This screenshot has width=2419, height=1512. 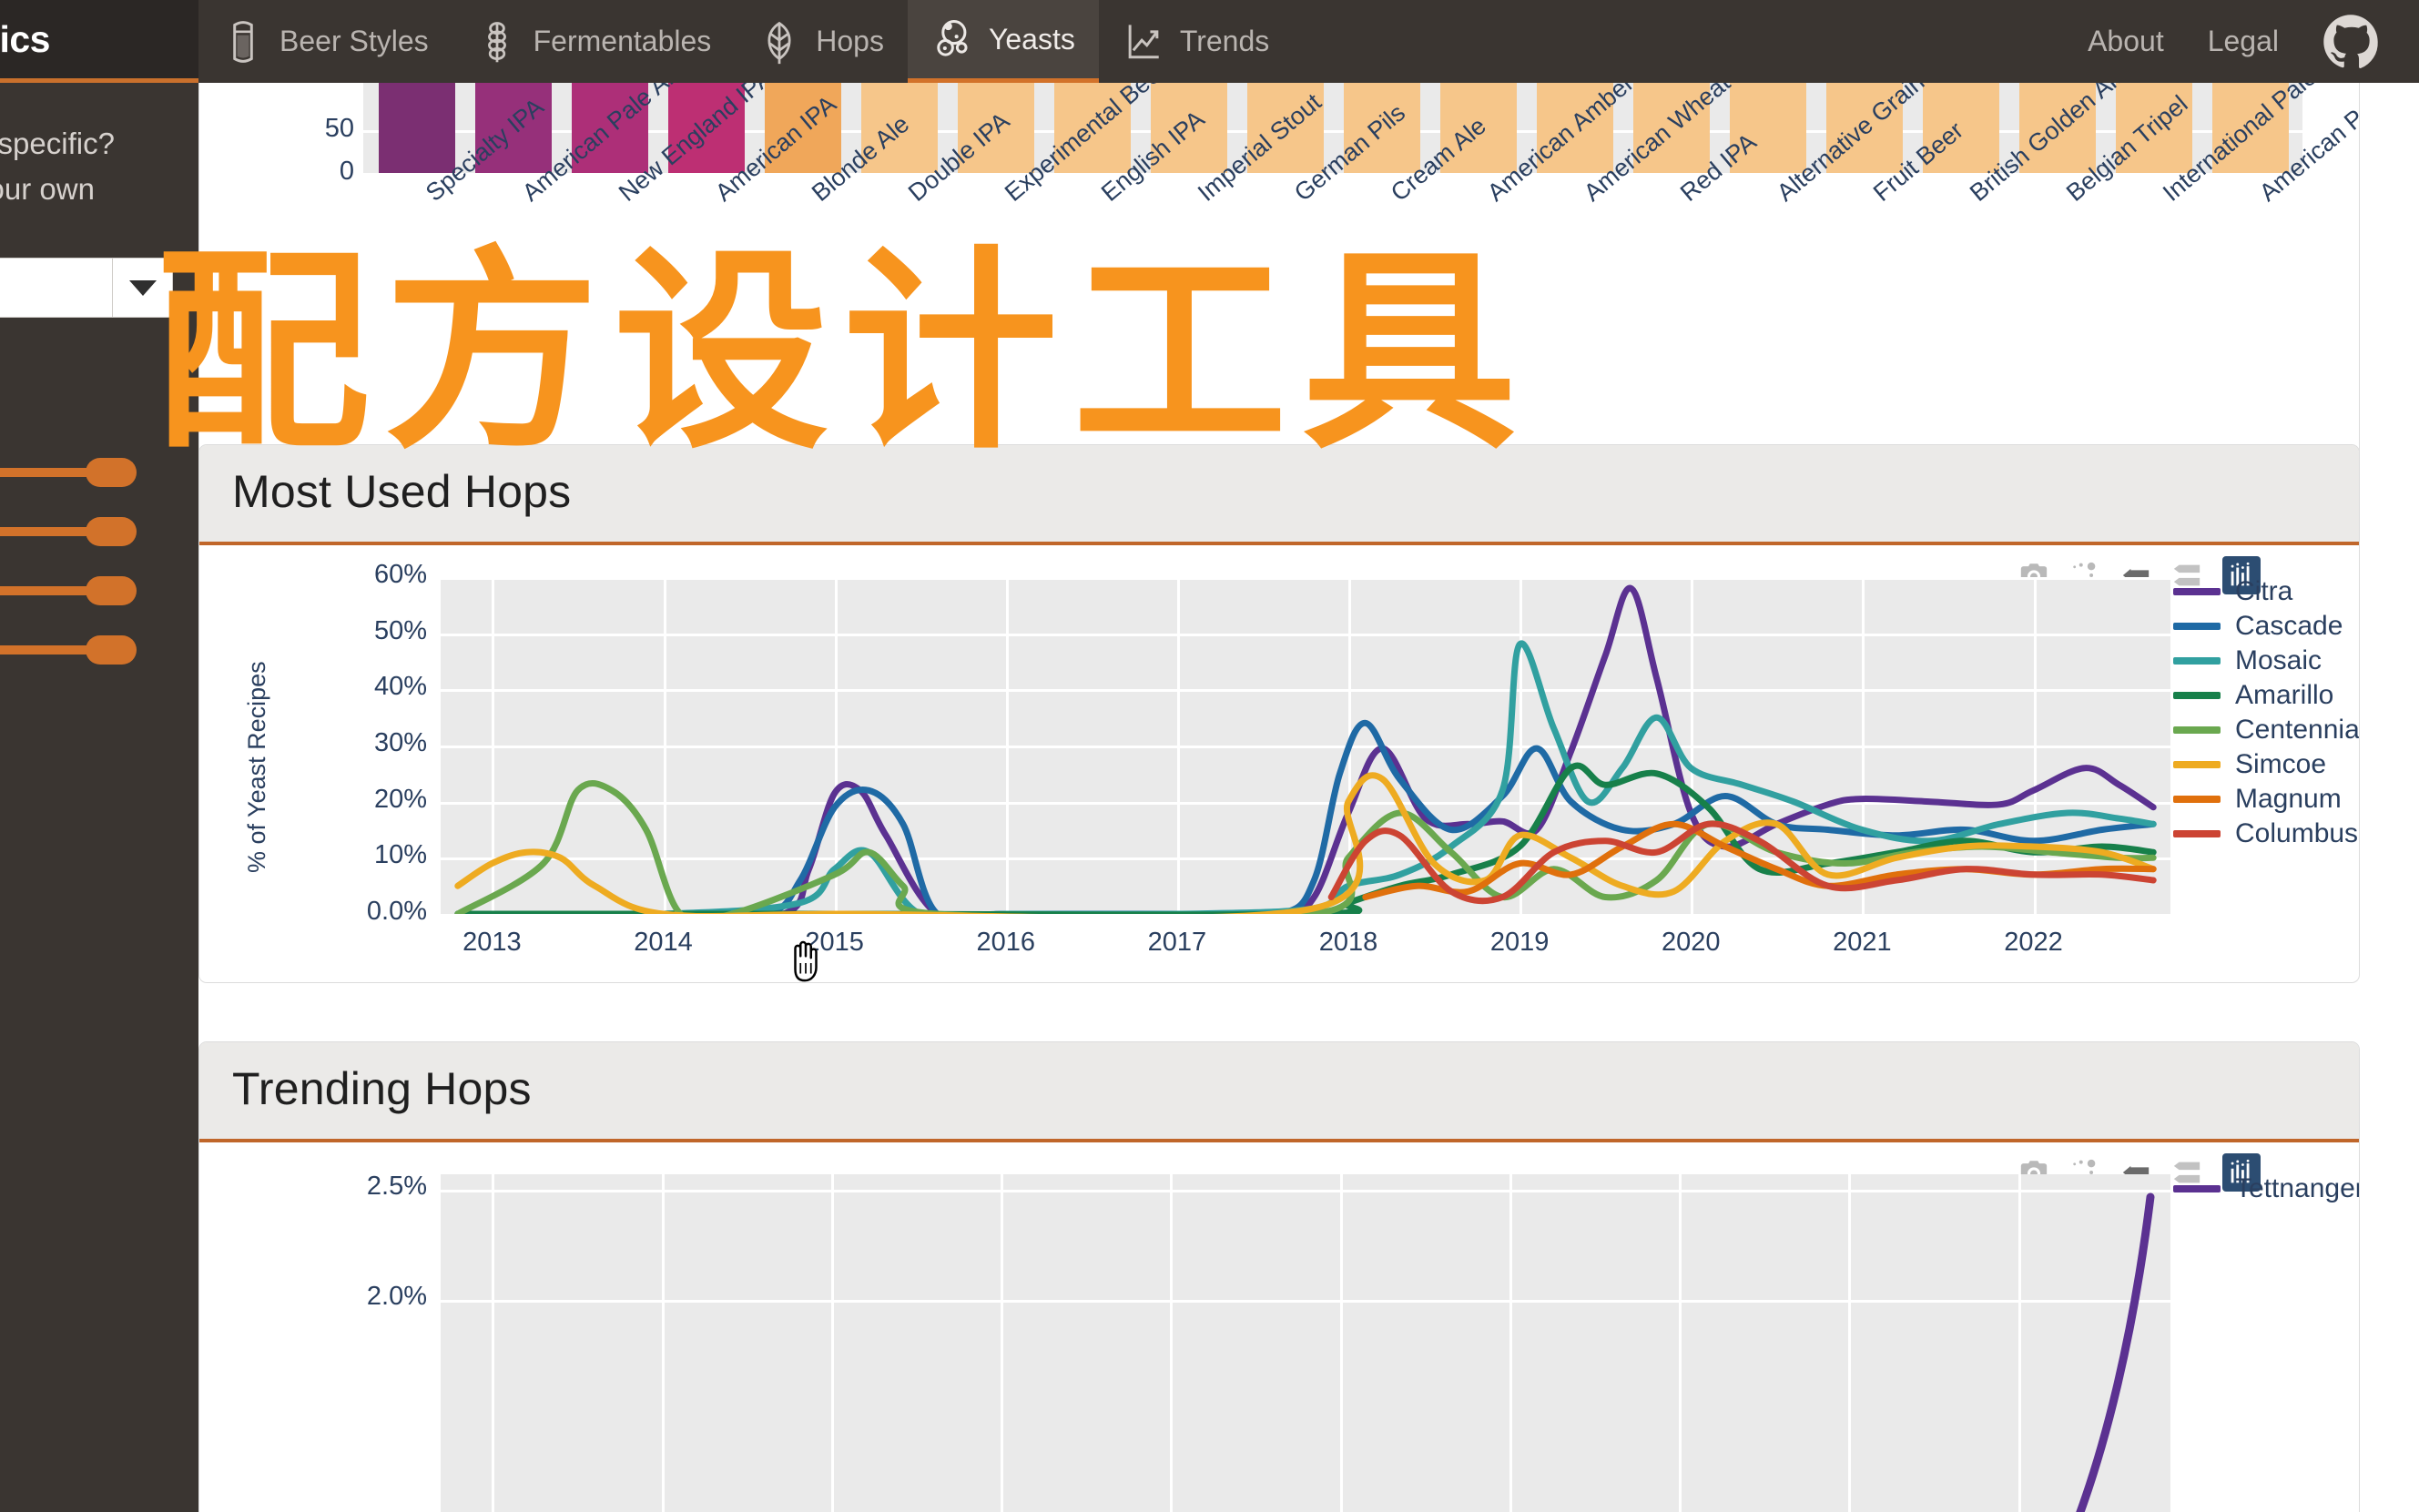 I want to click on top-navbar: ytics Beer Styles, so click(x=1209, y=41).